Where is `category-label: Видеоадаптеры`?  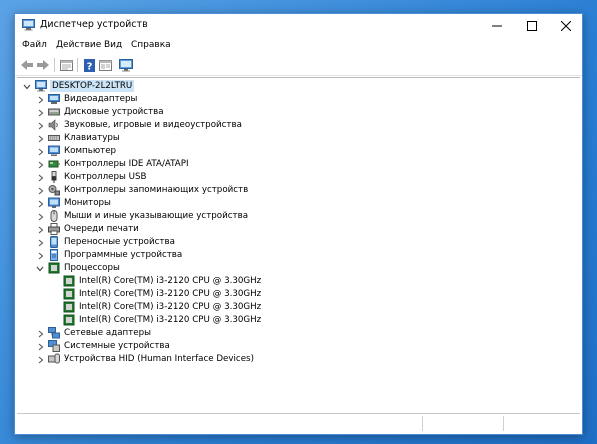
category-label: Видеоадаптеры is located at coordinates (101, 99).